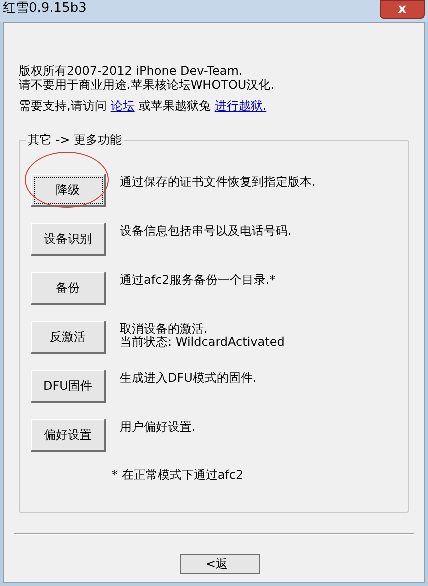  I want to click on action-description: 通过afc2服务备份一个目录.*, so click(198, 280).